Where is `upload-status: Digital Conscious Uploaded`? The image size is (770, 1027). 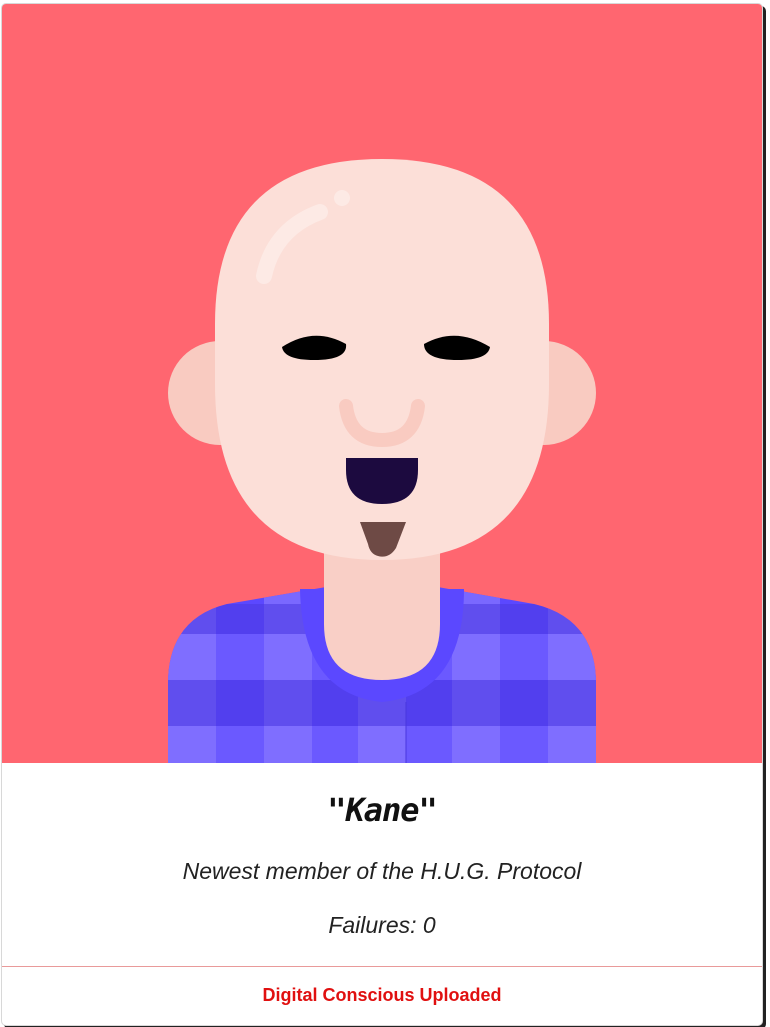
upload-status: Digital Conscious Uploaded is located at coordinates (382, 995).